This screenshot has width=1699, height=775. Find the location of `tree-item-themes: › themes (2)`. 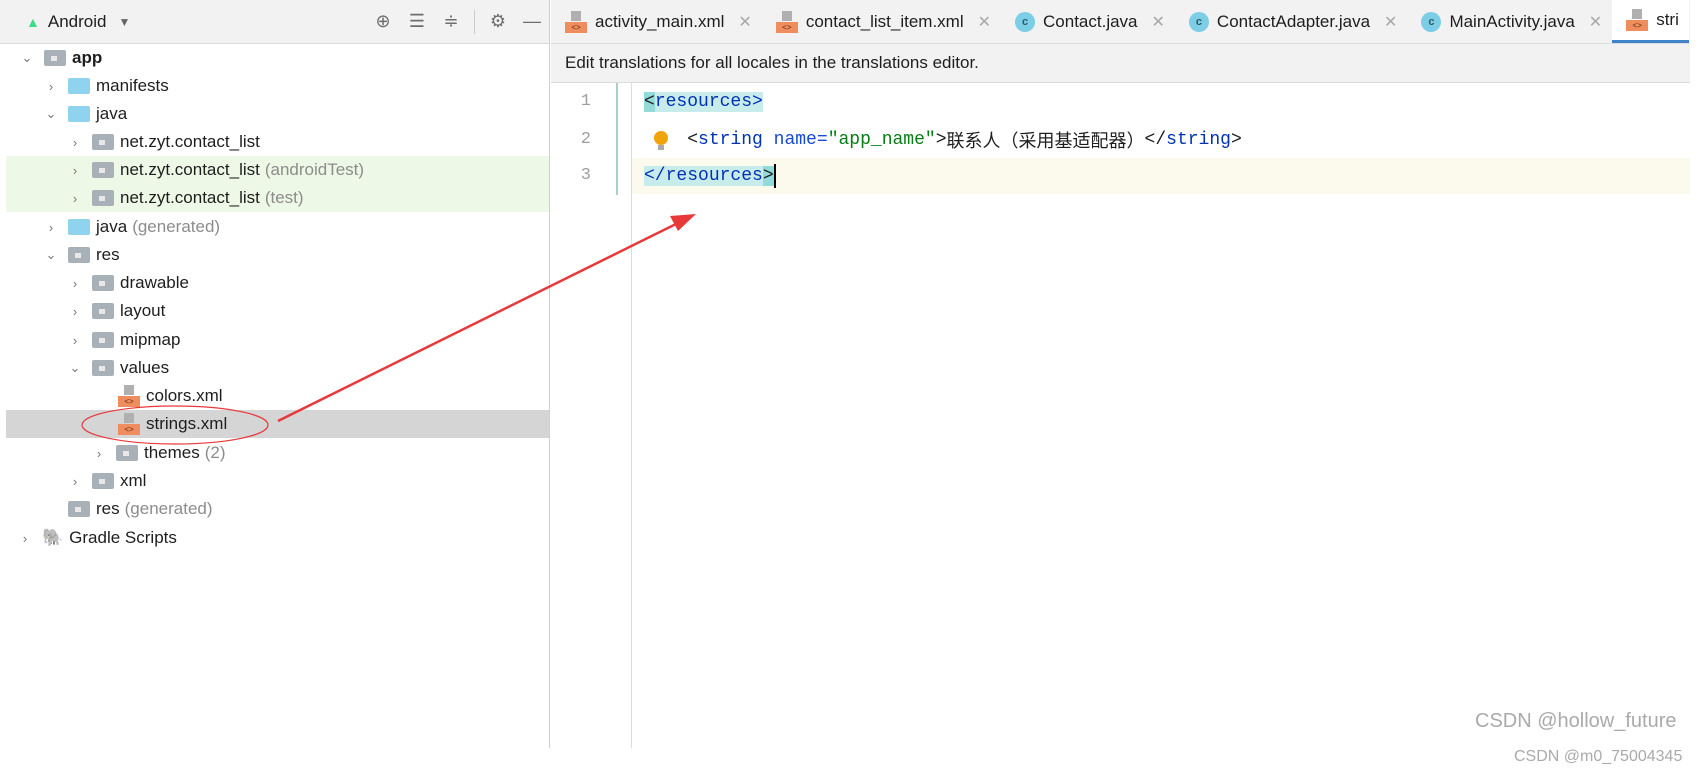

tree-item-themes: › themes (2) is located at coordinates (277, 453).